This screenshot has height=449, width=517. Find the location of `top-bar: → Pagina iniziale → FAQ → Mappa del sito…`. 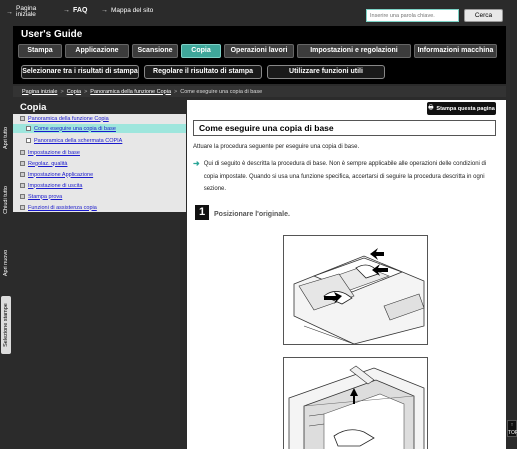

top-bar: → Pagina iniziale → FAQ → Mappa del sito… is located at coordinates (258, 12).